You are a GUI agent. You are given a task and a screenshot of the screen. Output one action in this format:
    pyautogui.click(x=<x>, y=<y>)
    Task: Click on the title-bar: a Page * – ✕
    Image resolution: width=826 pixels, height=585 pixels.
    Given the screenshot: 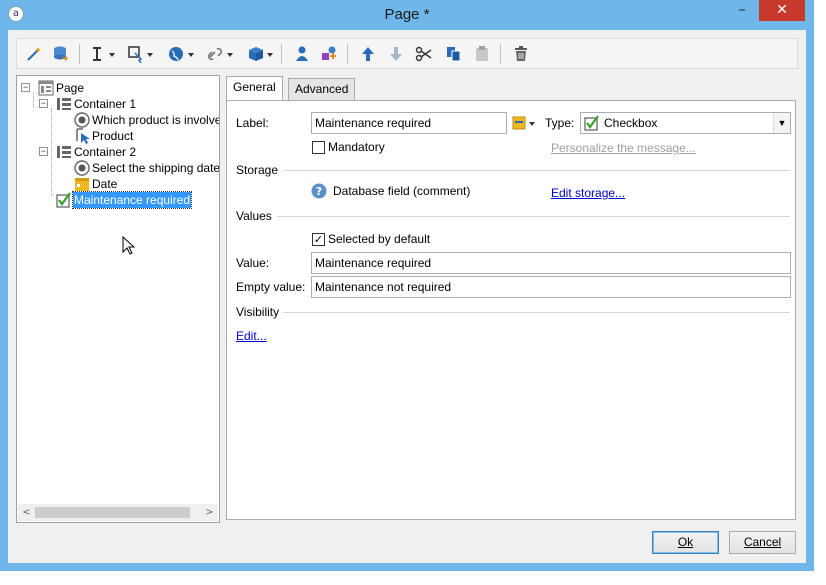 What is the action you would take?
    pyautogui.click(x=407, y=15)
    